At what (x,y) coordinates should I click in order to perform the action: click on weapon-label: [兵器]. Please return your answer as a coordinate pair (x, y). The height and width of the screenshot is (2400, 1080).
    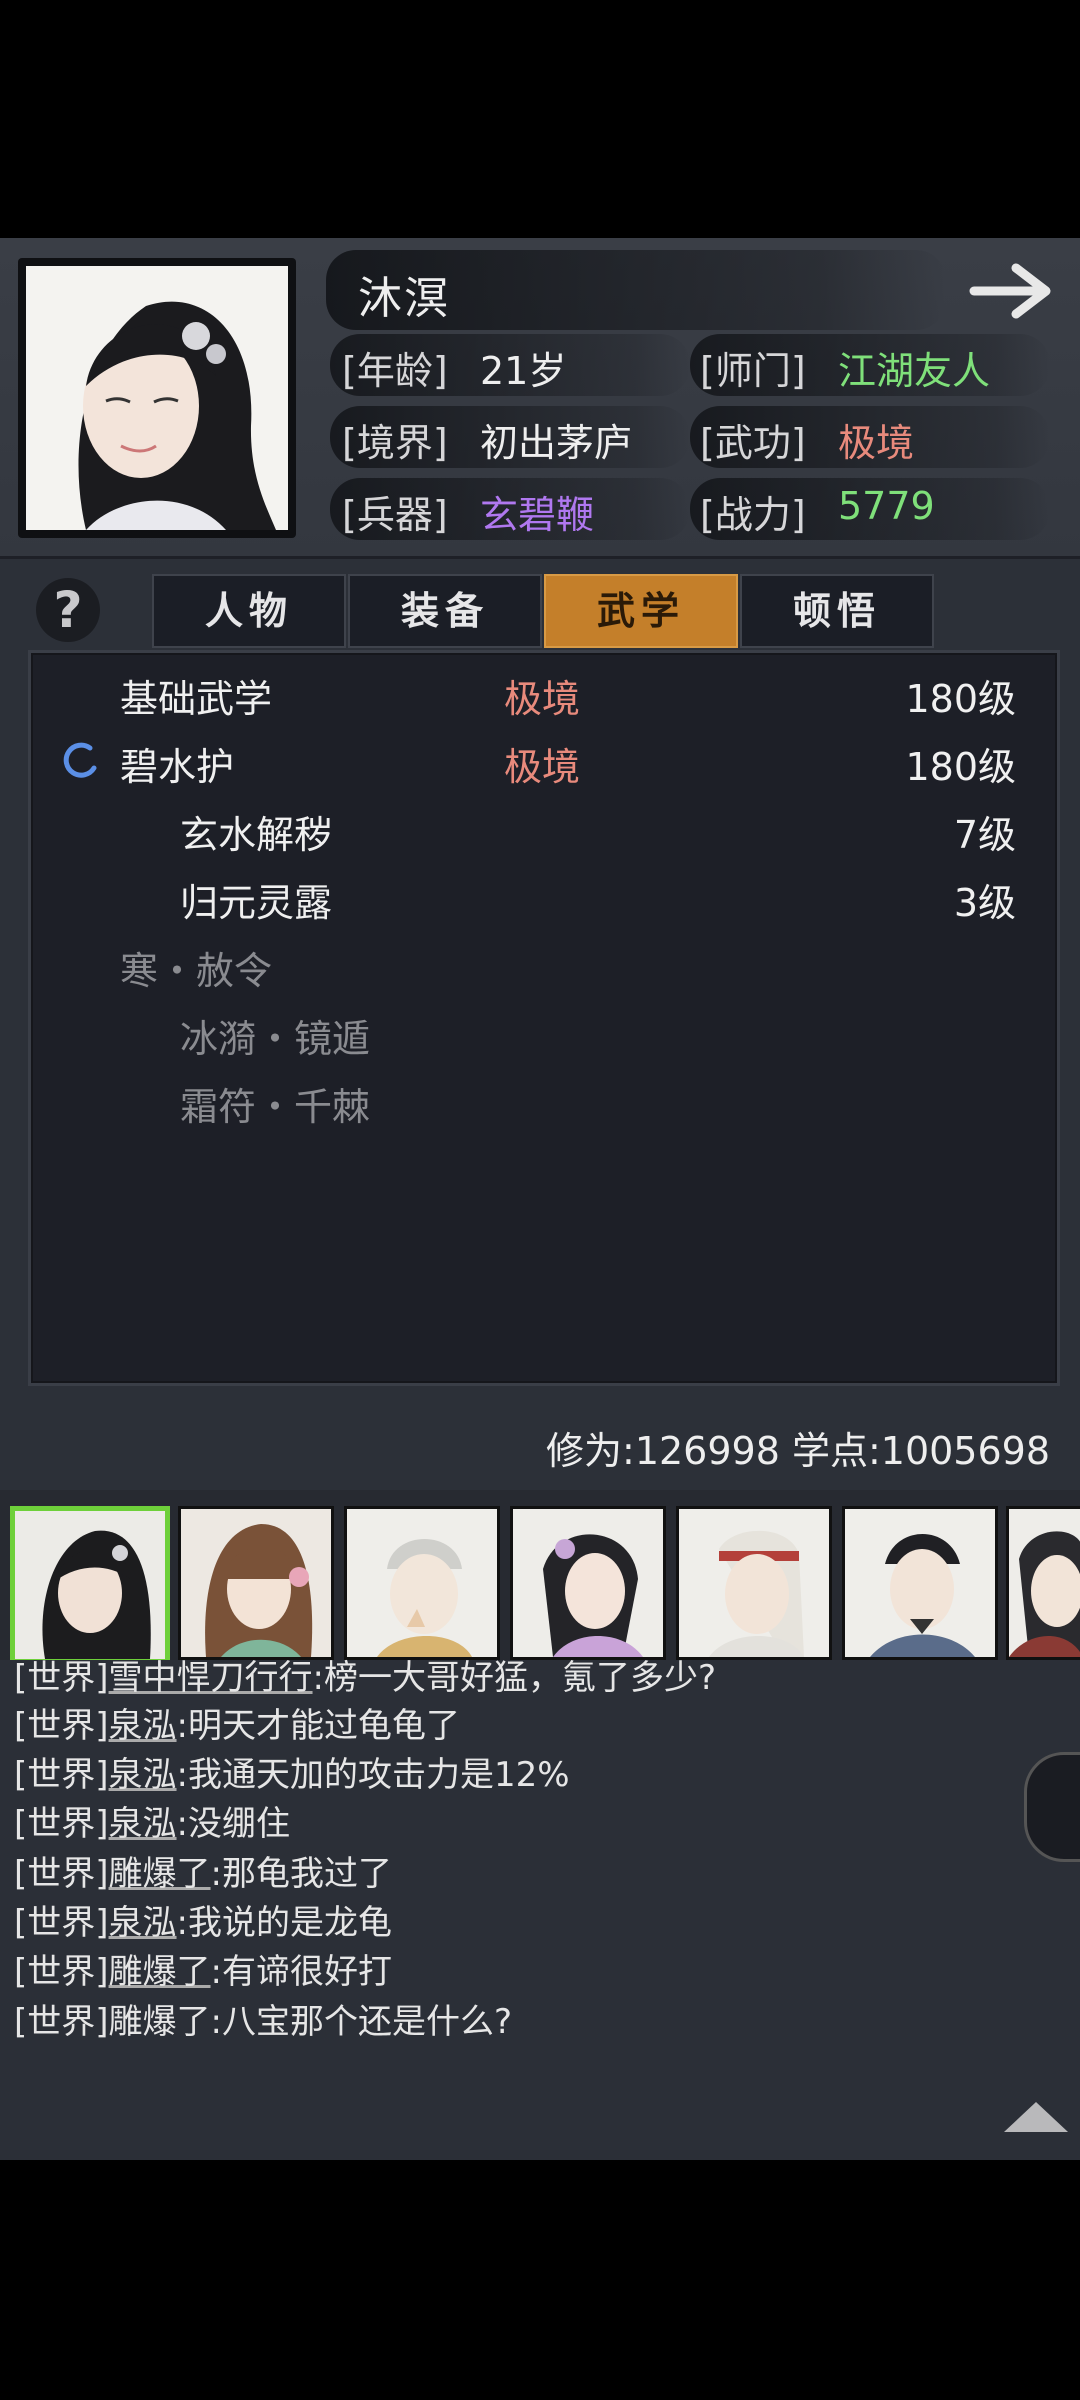
    Looking at the image, I should click on (395, 515).